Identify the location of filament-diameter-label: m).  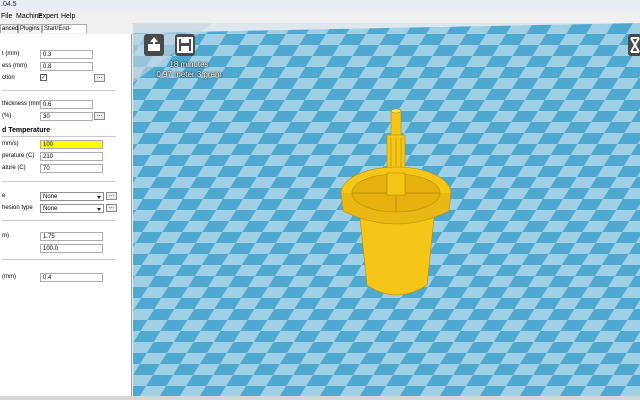
(5, 236).